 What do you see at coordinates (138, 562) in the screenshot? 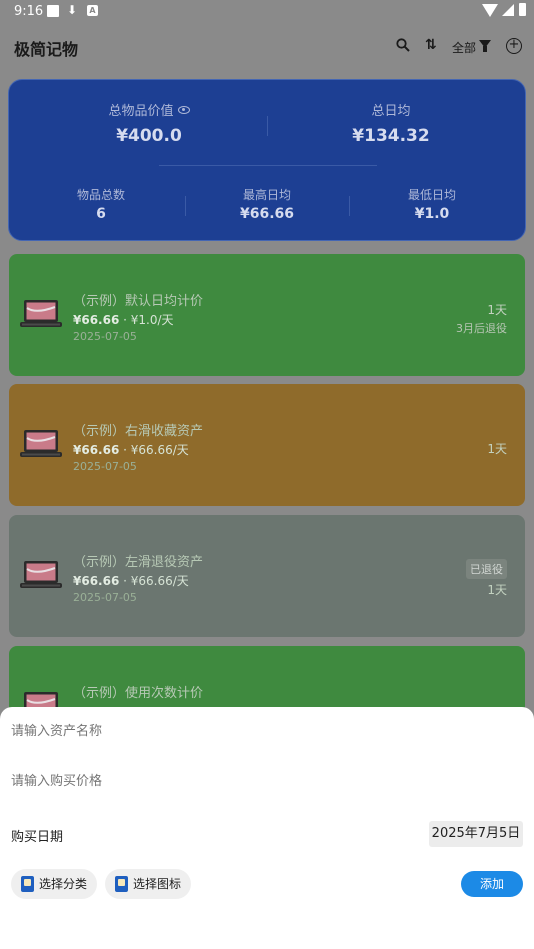
I see `item-title: （示例）左滑退役资产` at bounding box center [138, 562].